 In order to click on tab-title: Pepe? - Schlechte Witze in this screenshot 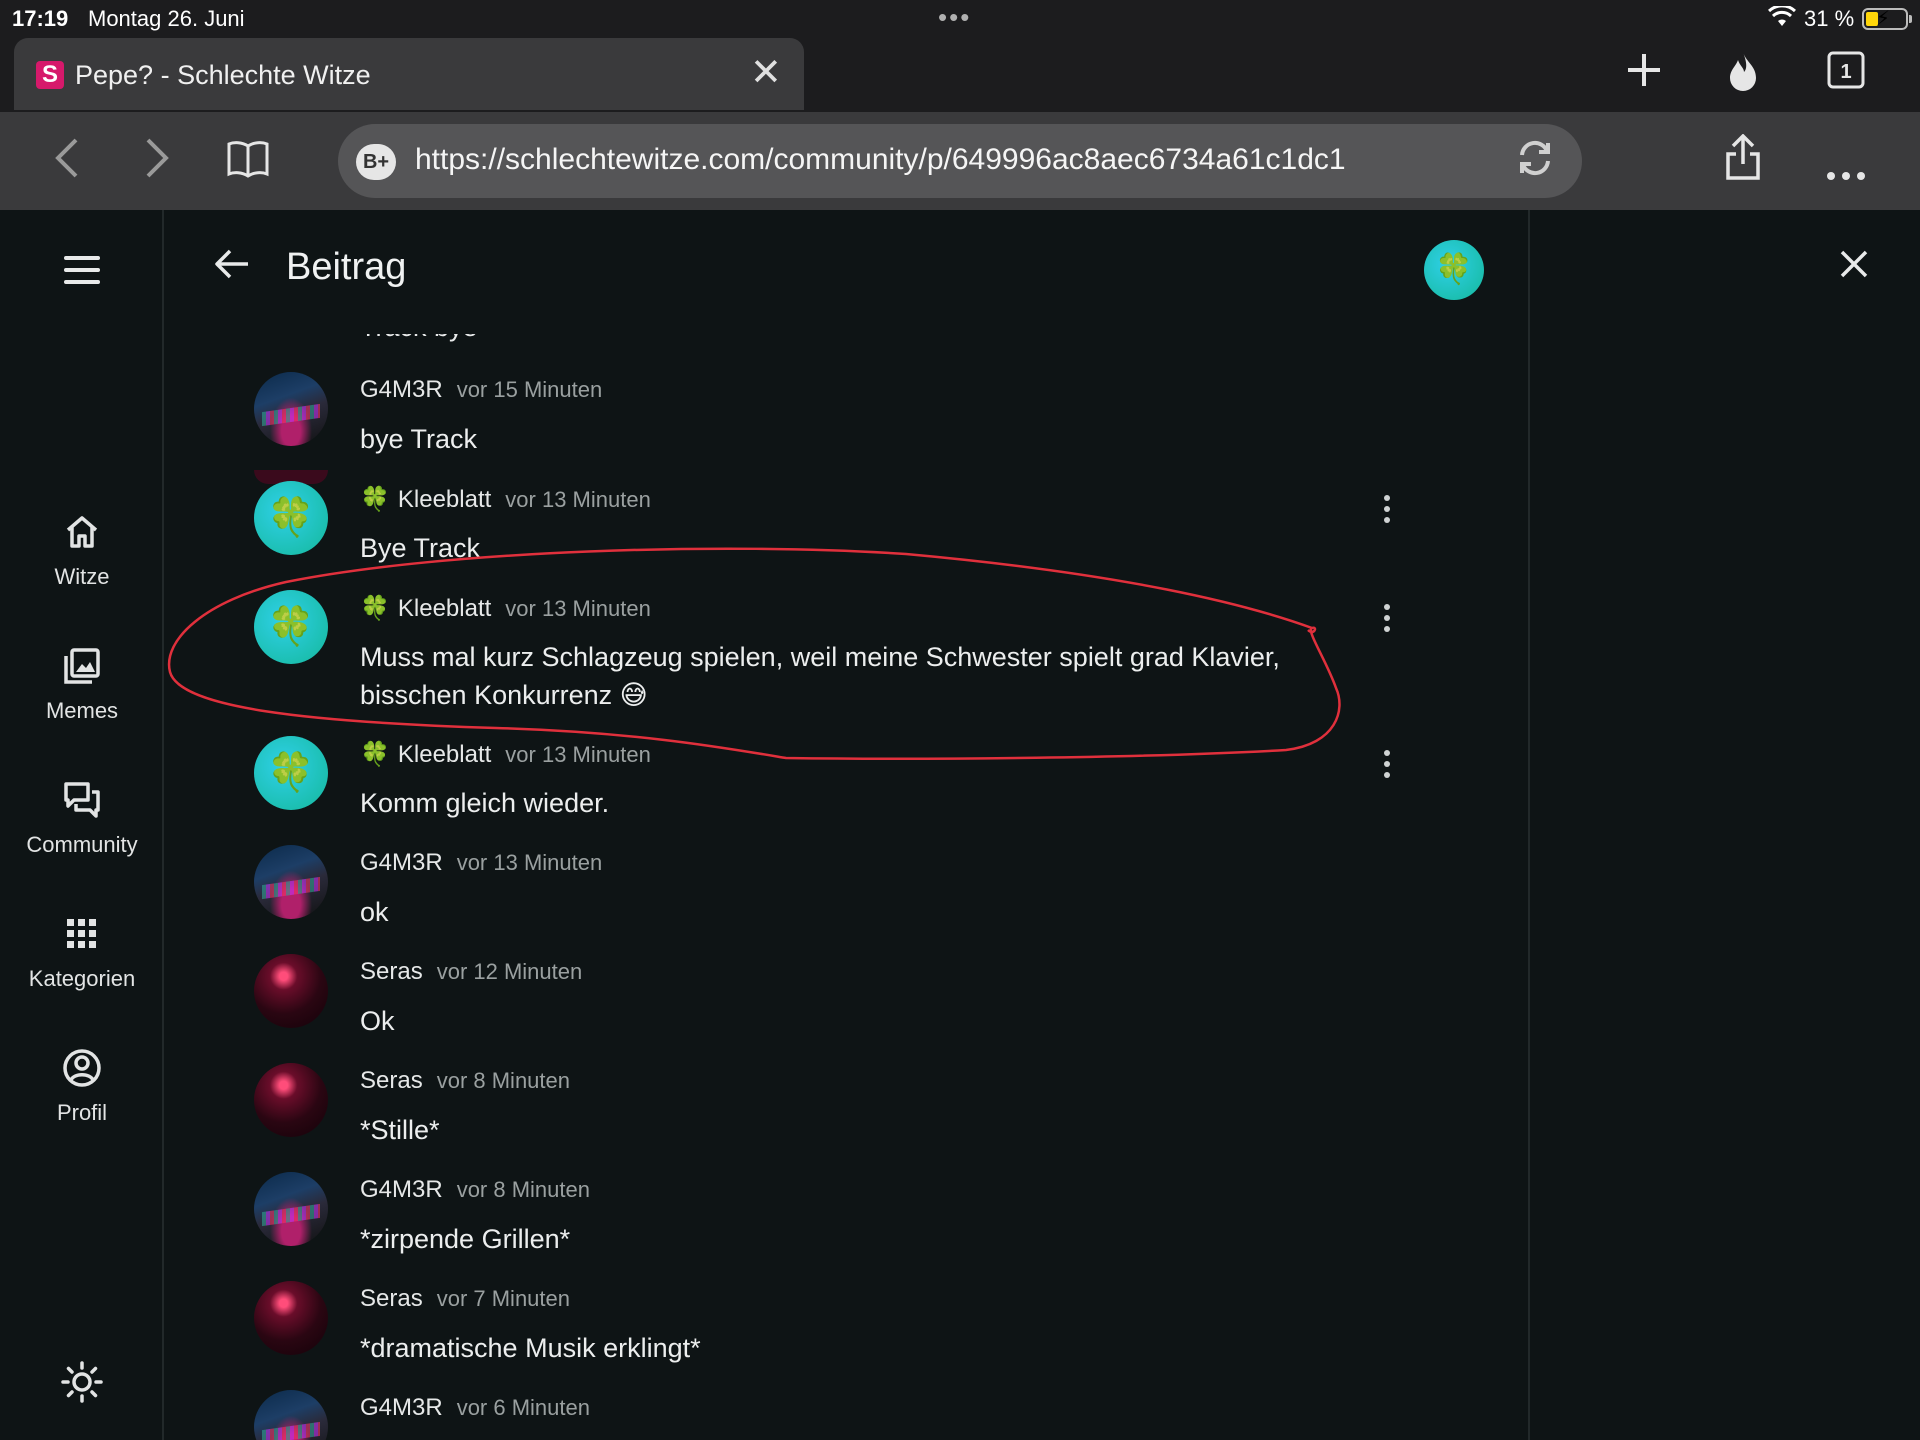, I will do `click(223, 75)`.